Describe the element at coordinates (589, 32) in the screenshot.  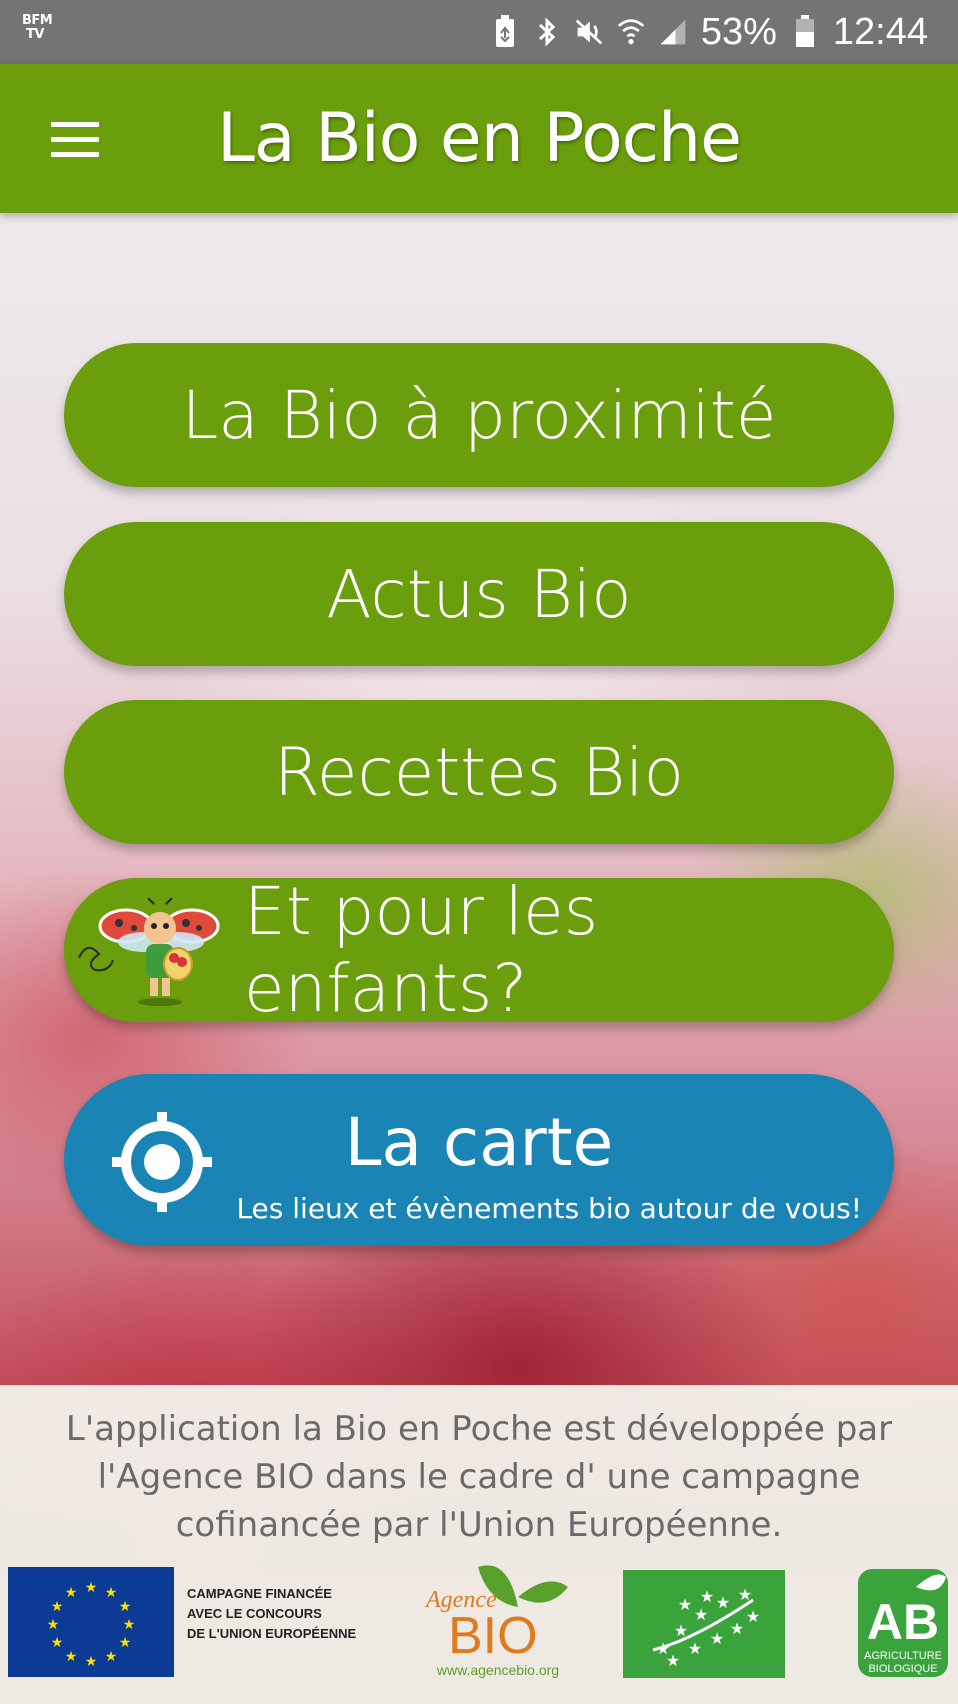
I see `mute-icon` at that location.